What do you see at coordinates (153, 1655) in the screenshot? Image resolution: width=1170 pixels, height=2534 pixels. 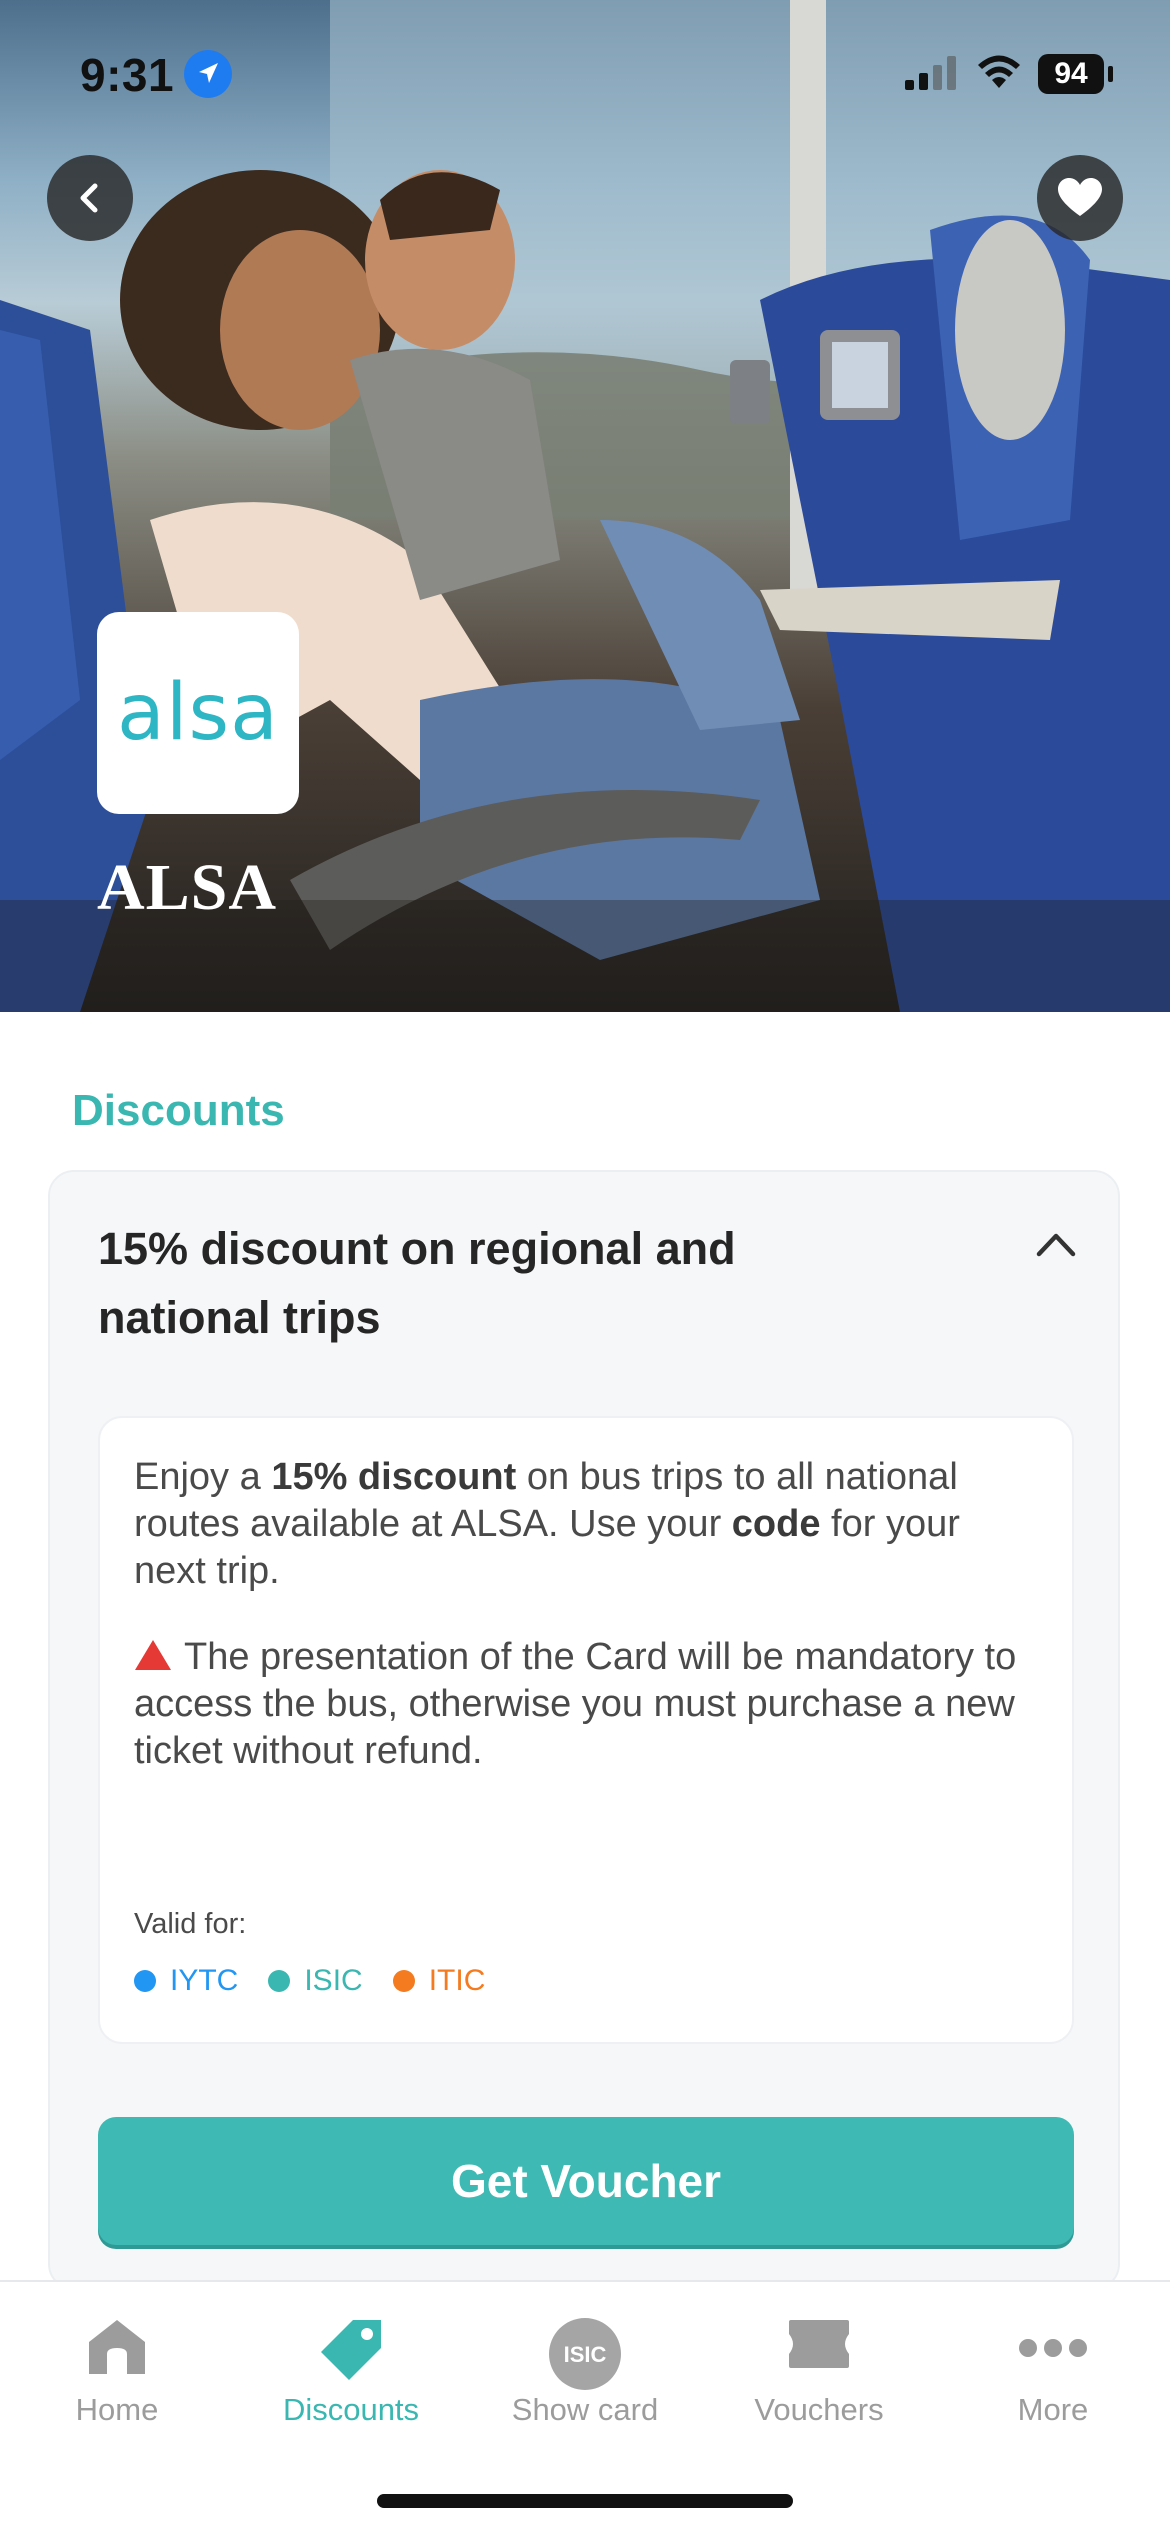 I see `warning-triangle-icon` at bounding box center [153, 1655].